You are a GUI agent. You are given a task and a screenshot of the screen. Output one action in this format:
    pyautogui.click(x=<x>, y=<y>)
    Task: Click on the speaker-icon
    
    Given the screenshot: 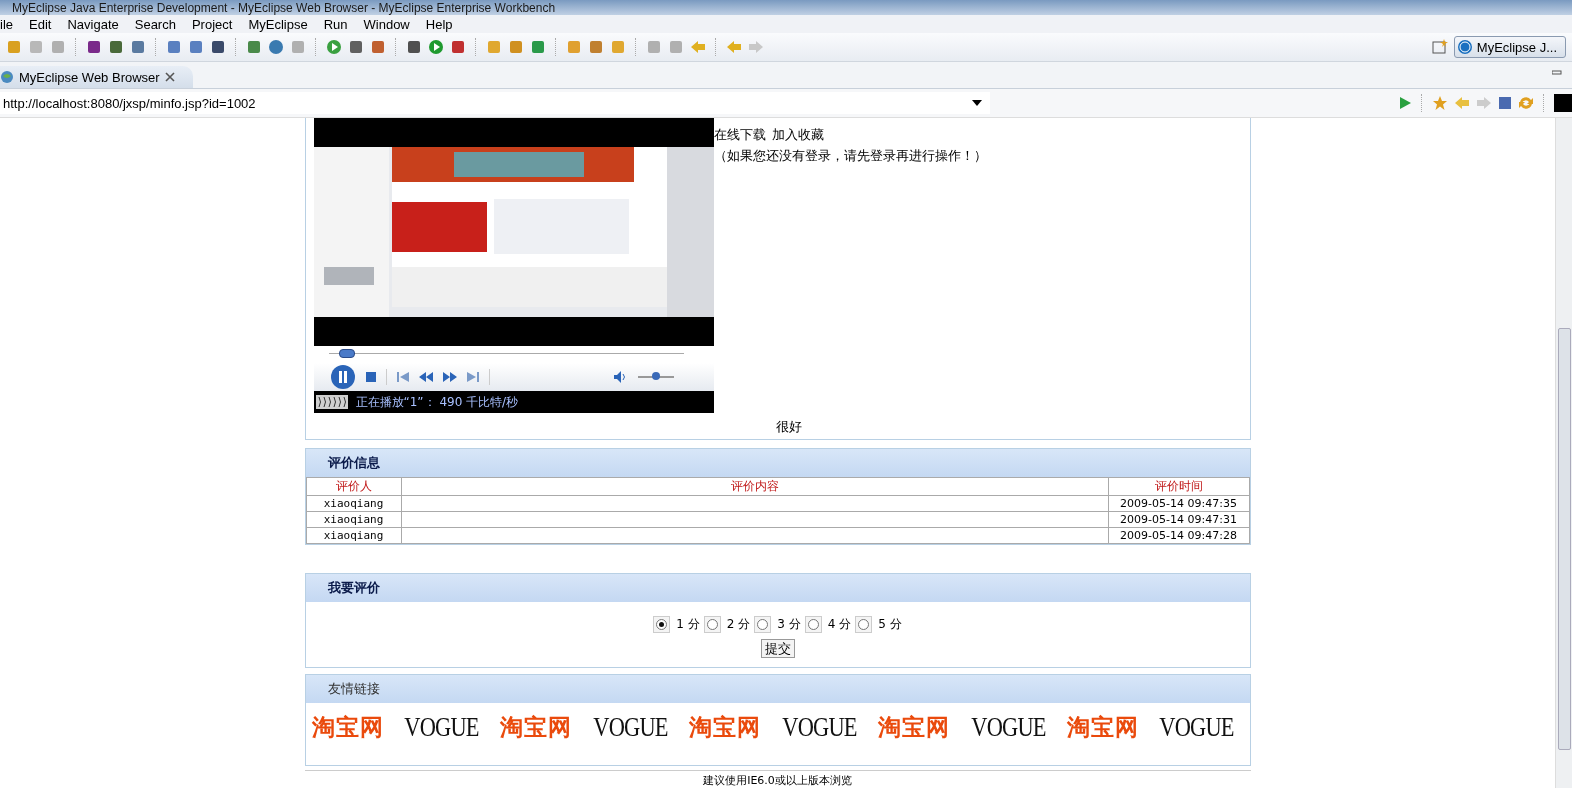 What is the action you would take?
    pyautogui.click(x=620, y=377)
    